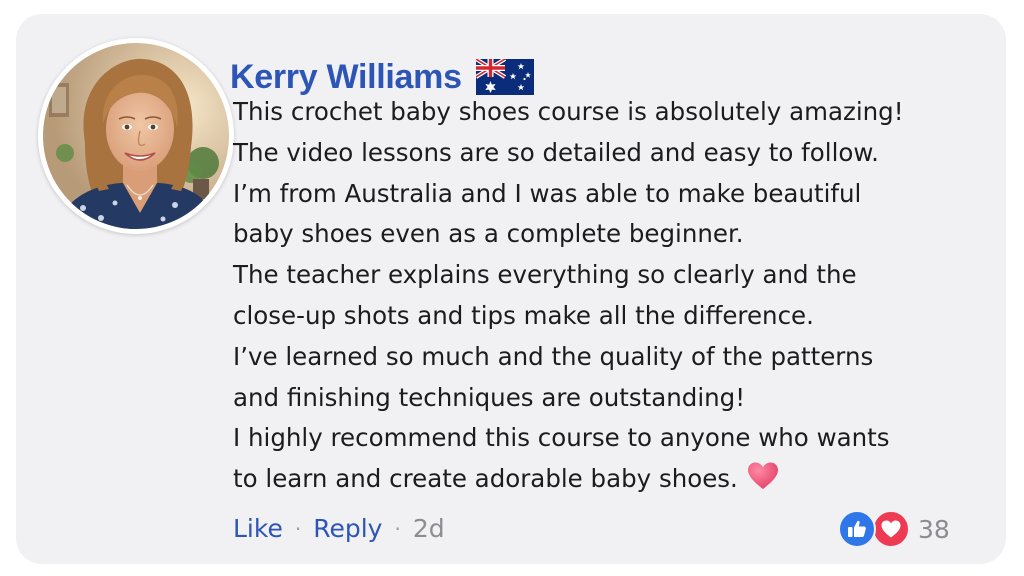 The height and width of the screenshot is (576, 1024). What do you see at coordinates (763, 476) in the screenshot?
I see `heart-icon` at bounding box center [763, 476].